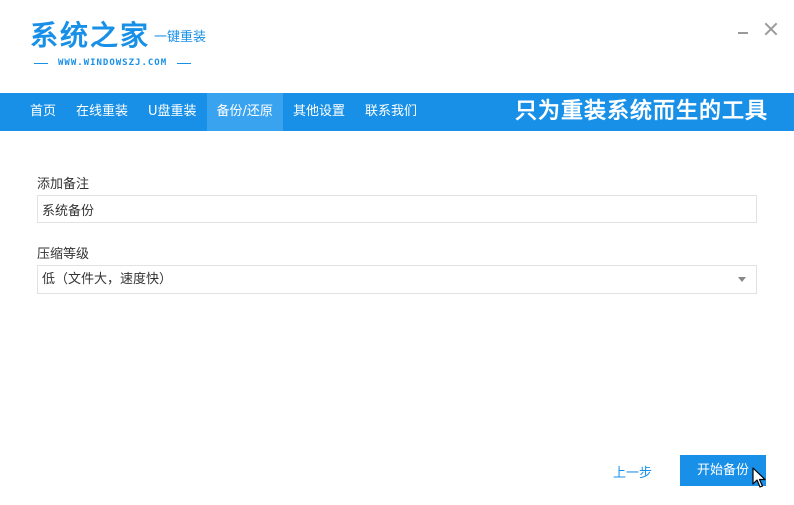  What do you see at coordinates (641, 111) in the screenshot?
I see `slogan: 只为重装系统而生的工具` at bounding box center [641, 111].